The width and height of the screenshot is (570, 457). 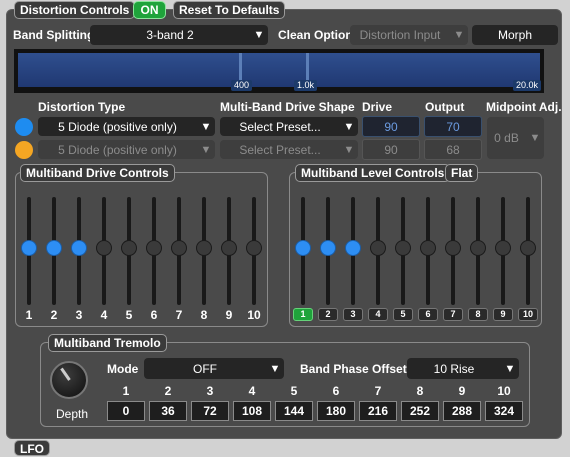 What do you see at coordinates (75, 10) in the screenshot?
I see `panel-title: Distortion Controls` at bounding box center [75, 10].